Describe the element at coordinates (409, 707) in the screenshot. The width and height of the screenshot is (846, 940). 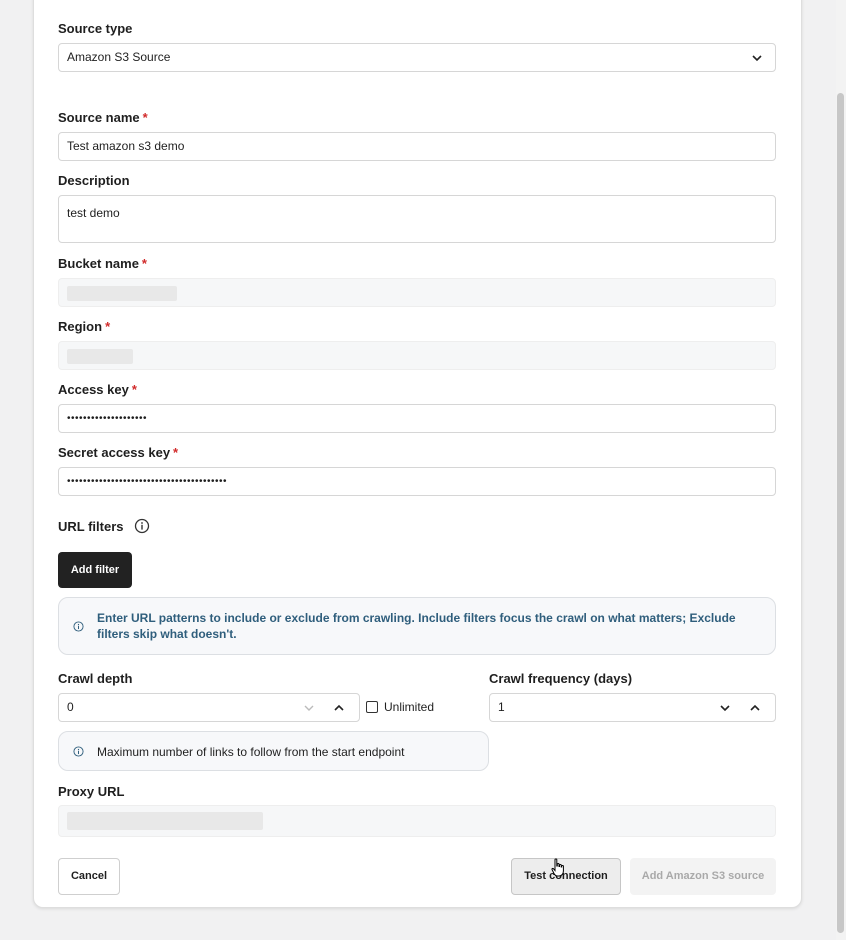
I see `unlimited-label: Unlimited` at that location.